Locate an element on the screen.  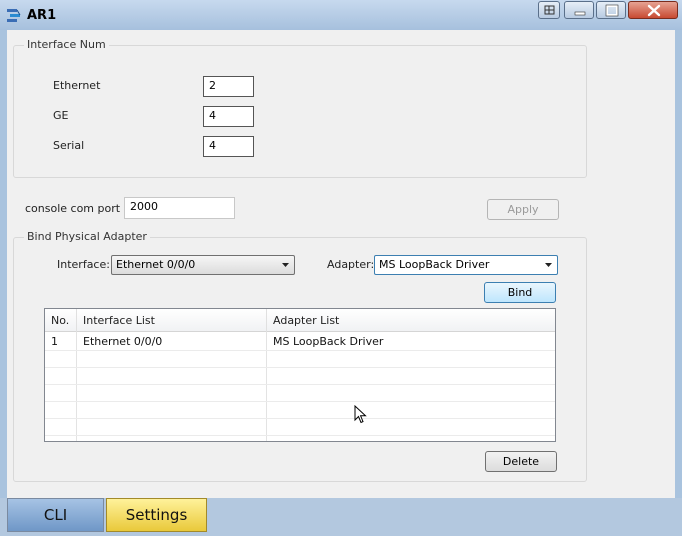
restore-button is located at coordinates (549, 10).